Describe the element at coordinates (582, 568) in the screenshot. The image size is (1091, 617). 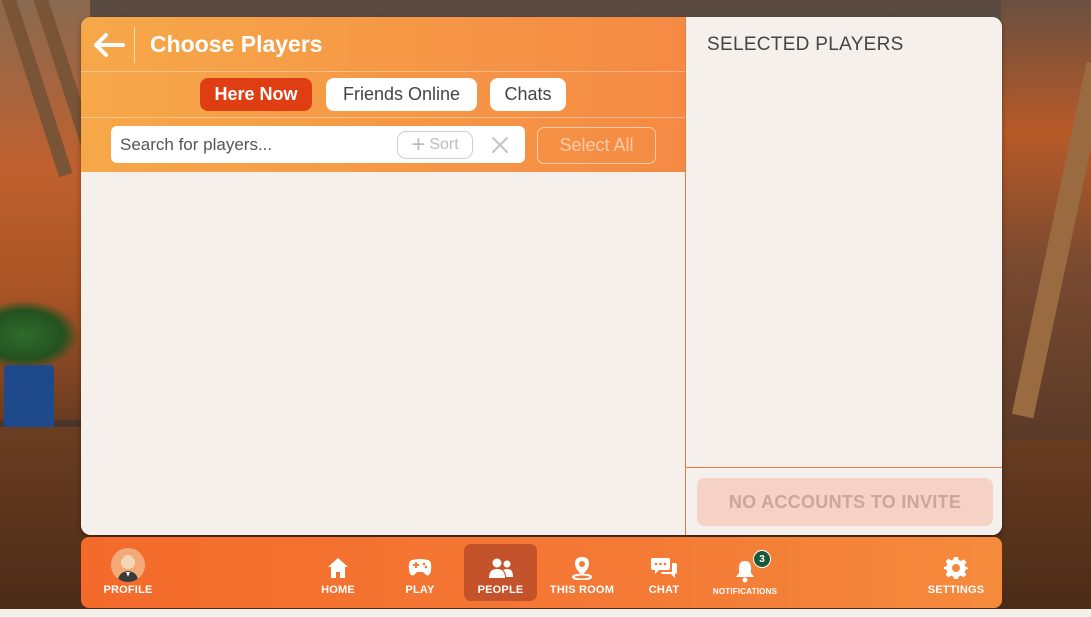
I see `location-pin-icon` at that location.